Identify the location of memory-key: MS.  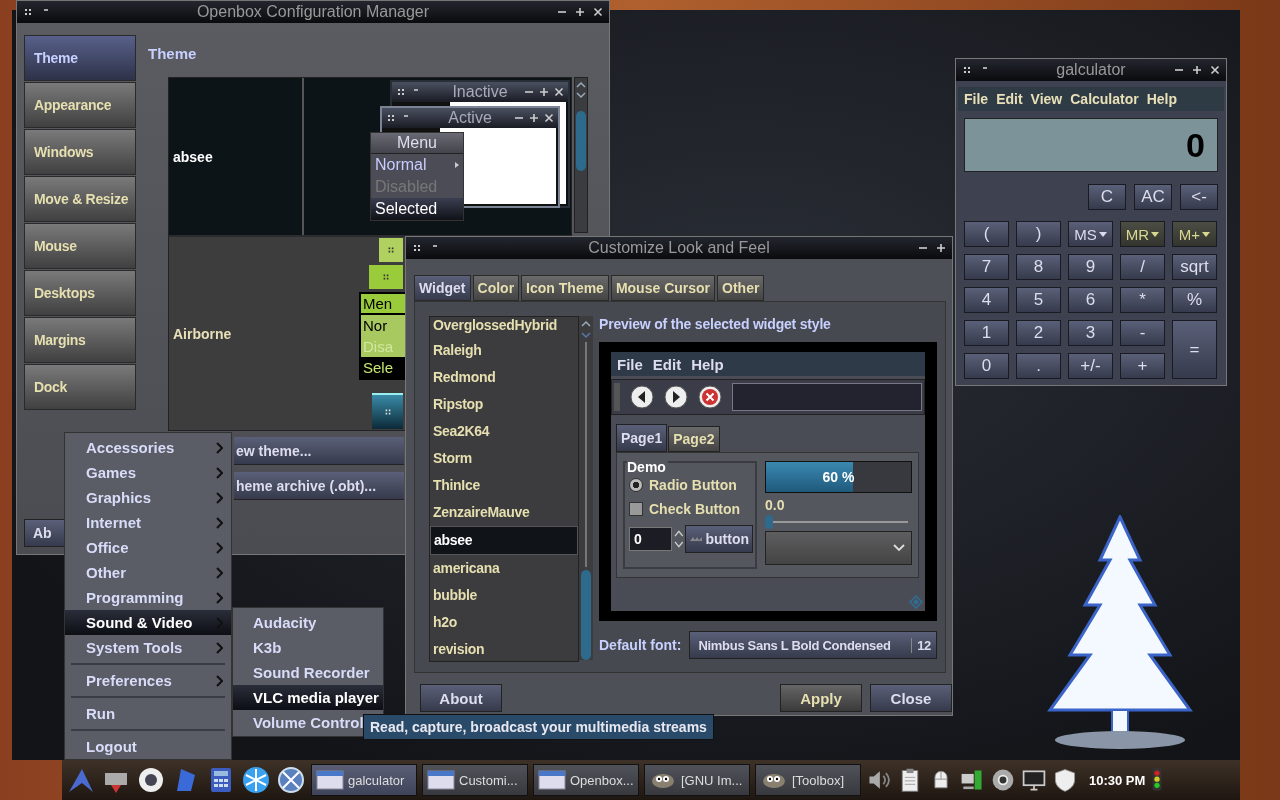
(1090, 234).